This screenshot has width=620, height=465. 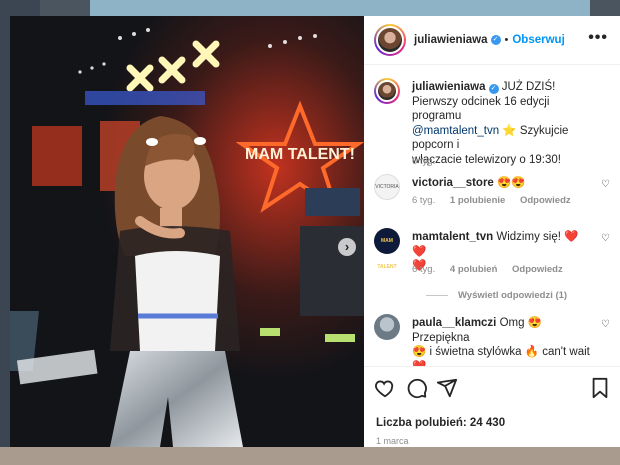 What do you see at coordinates (493, 89) in the screenshot?
I see `caption-verified-icon: ✓` at bounding box center [493, 89].